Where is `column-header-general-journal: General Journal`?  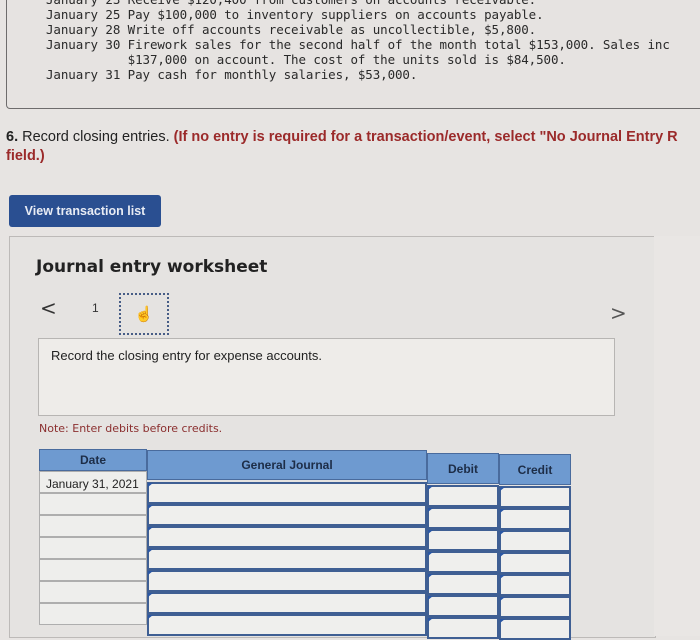
column-header-general-journal: General Journal is located at coordinates (287, 465).